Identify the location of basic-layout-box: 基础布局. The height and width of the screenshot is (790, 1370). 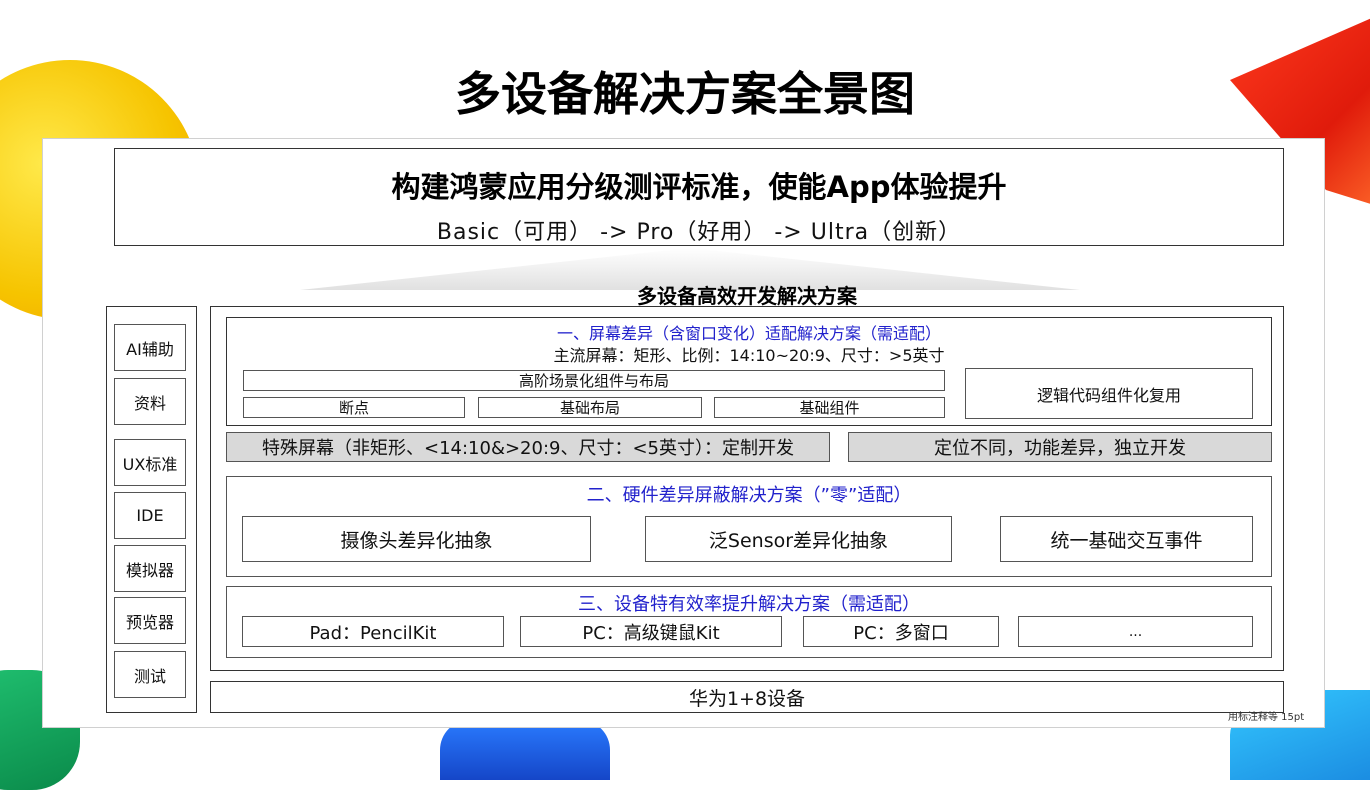
(590, 407).